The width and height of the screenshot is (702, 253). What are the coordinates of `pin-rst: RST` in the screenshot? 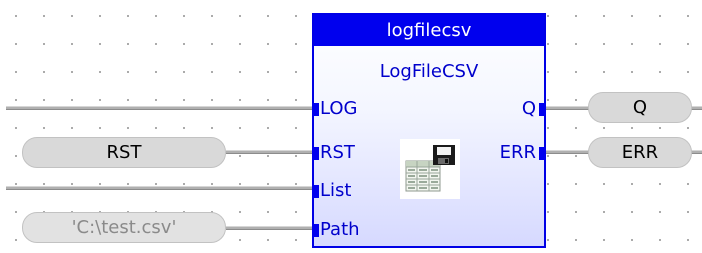 It's located at (337, 153).